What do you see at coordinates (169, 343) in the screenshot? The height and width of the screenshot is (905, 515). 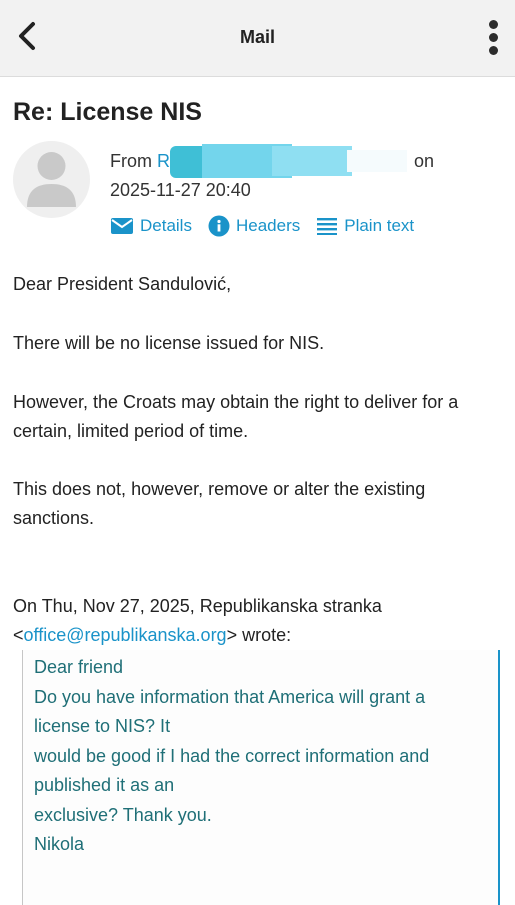 I see `body-paragraph-1: There will be no license issued for NIS.` at bounding box center [169, 343].